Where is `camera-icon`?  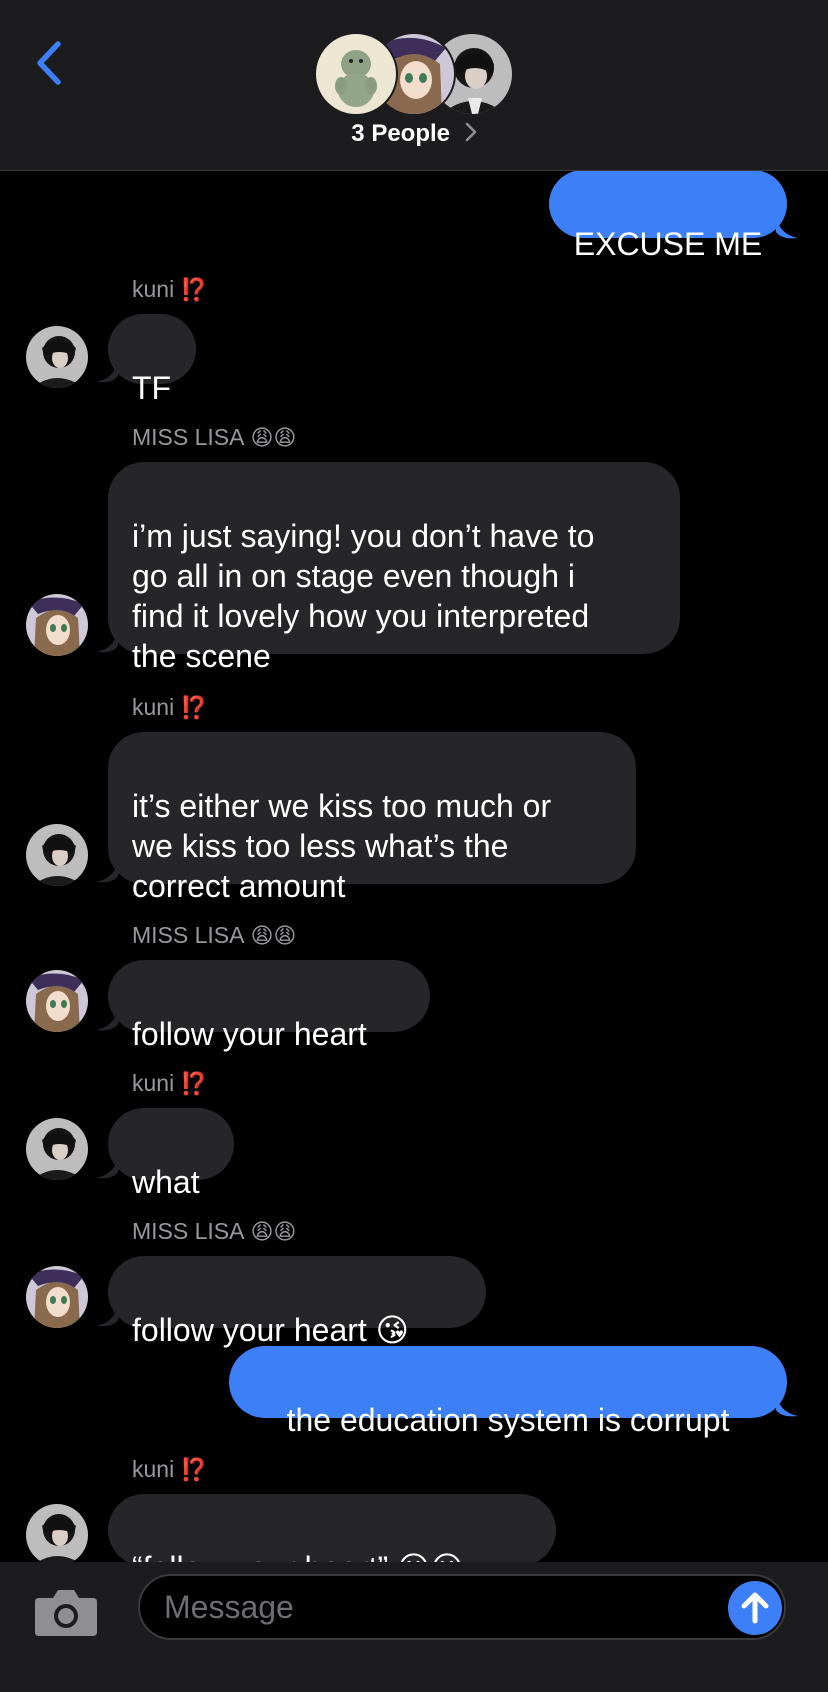 camera-icon is located at coordinates (66, 1613).